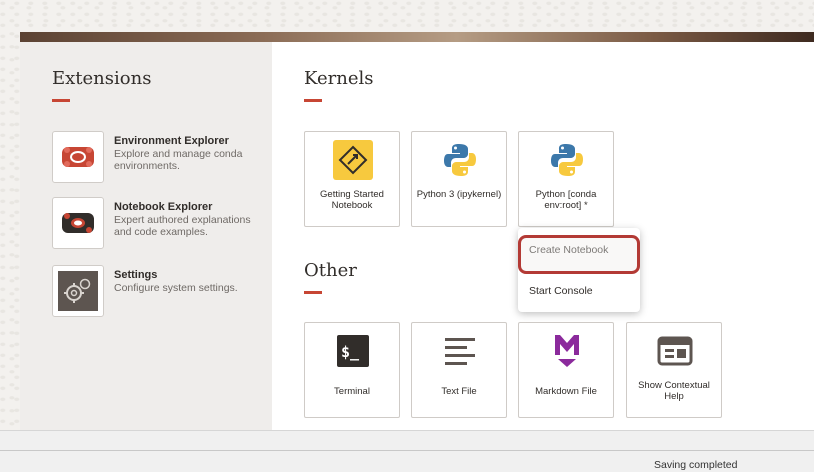 The height and width of the screenshot is (472, 814). I want to click on other-tile-terminal: $_ Terminal, so click(352, 370).